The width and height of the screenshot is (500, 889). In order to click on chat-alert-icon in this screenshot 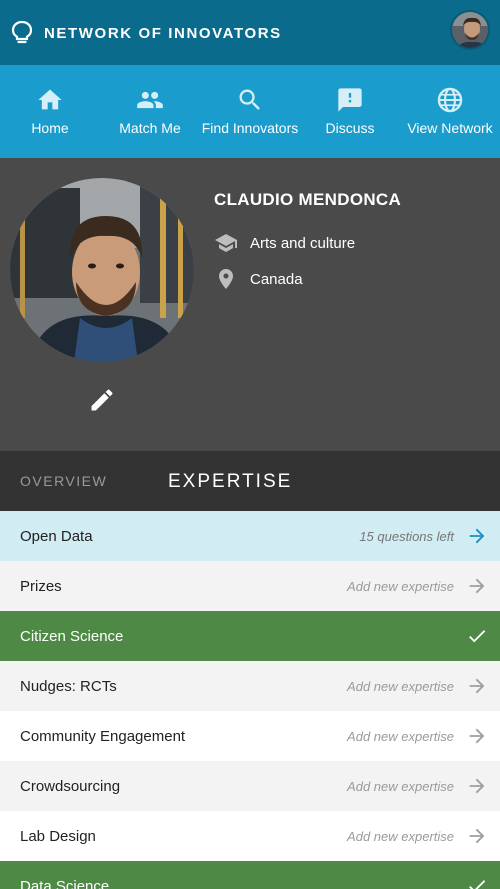, I will do `click(350, 100)`.